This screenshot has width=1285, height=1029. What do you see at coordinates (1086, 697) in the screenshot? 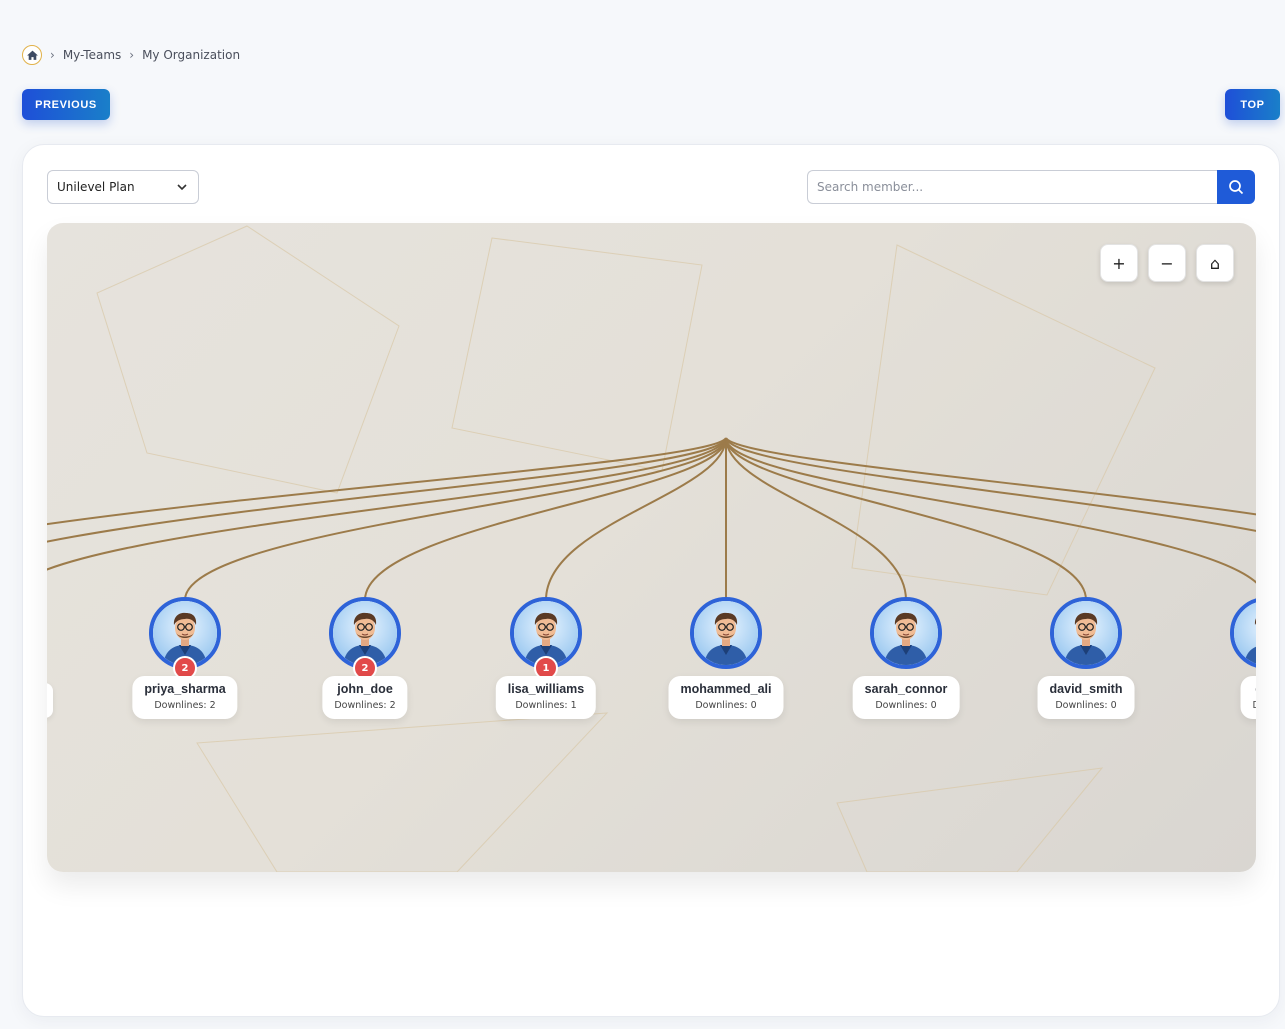
I see `member-label: david_smith Downlines: 0` at bounding box center [1086, 697].